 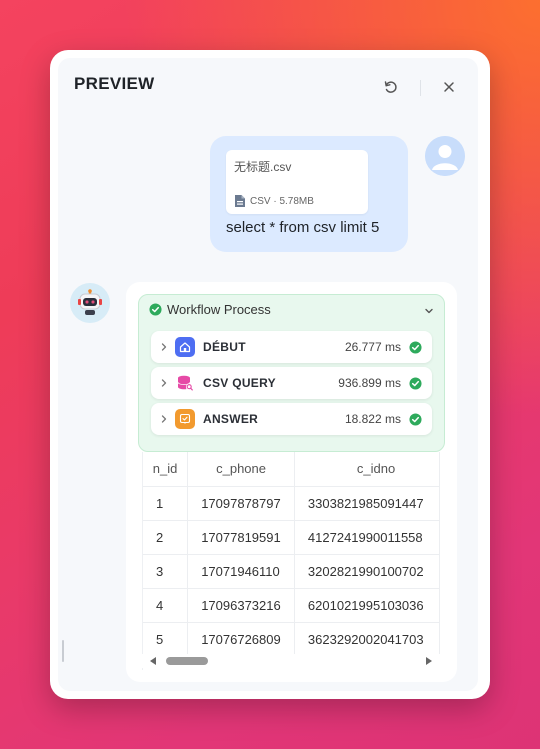 I want to click on table-row: 5 17076726809 3623292002041703, so click(x=291, y=639).